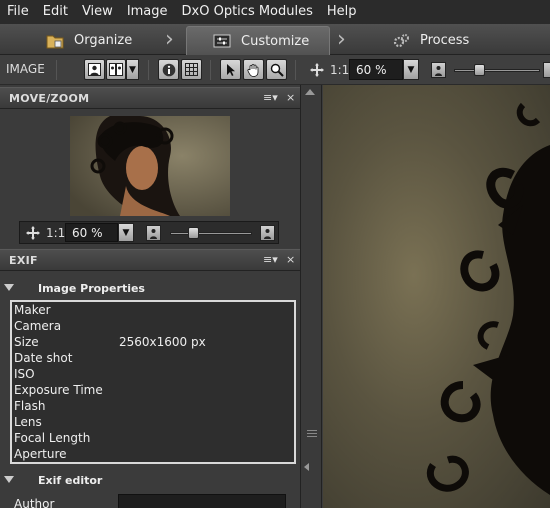 Image resolution: width=550 pixels, height=508 pixels. Describe the element at coordinates (150, 481) in the screenshot. I see `exif-editor-section-header: Exif editor` at that location.